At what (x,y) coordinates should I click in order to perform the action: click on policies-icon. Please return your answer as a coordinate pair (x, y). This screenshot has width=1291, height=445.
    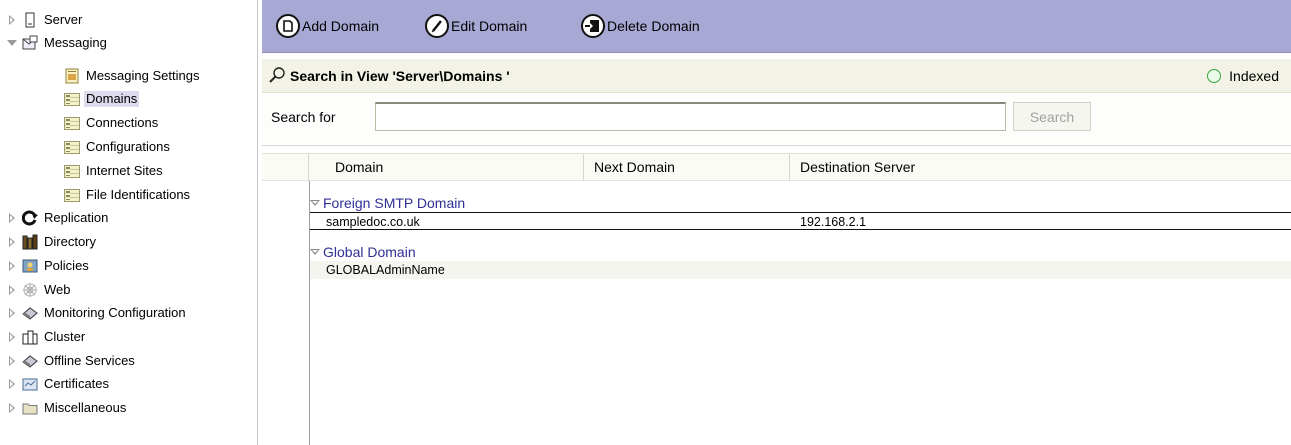
    Looking at the image, I should click on (30, 266).